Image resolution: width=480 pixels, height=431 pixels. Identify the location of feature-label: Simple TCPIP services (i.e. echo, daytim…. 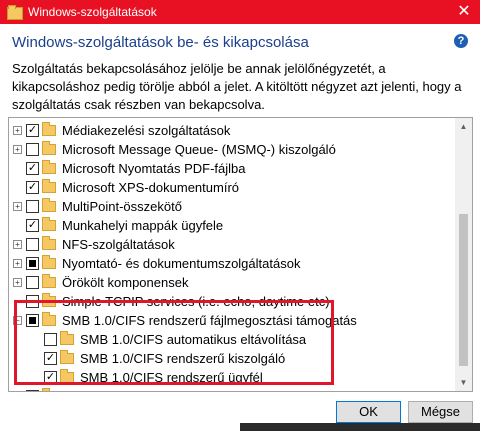
(196, 301).